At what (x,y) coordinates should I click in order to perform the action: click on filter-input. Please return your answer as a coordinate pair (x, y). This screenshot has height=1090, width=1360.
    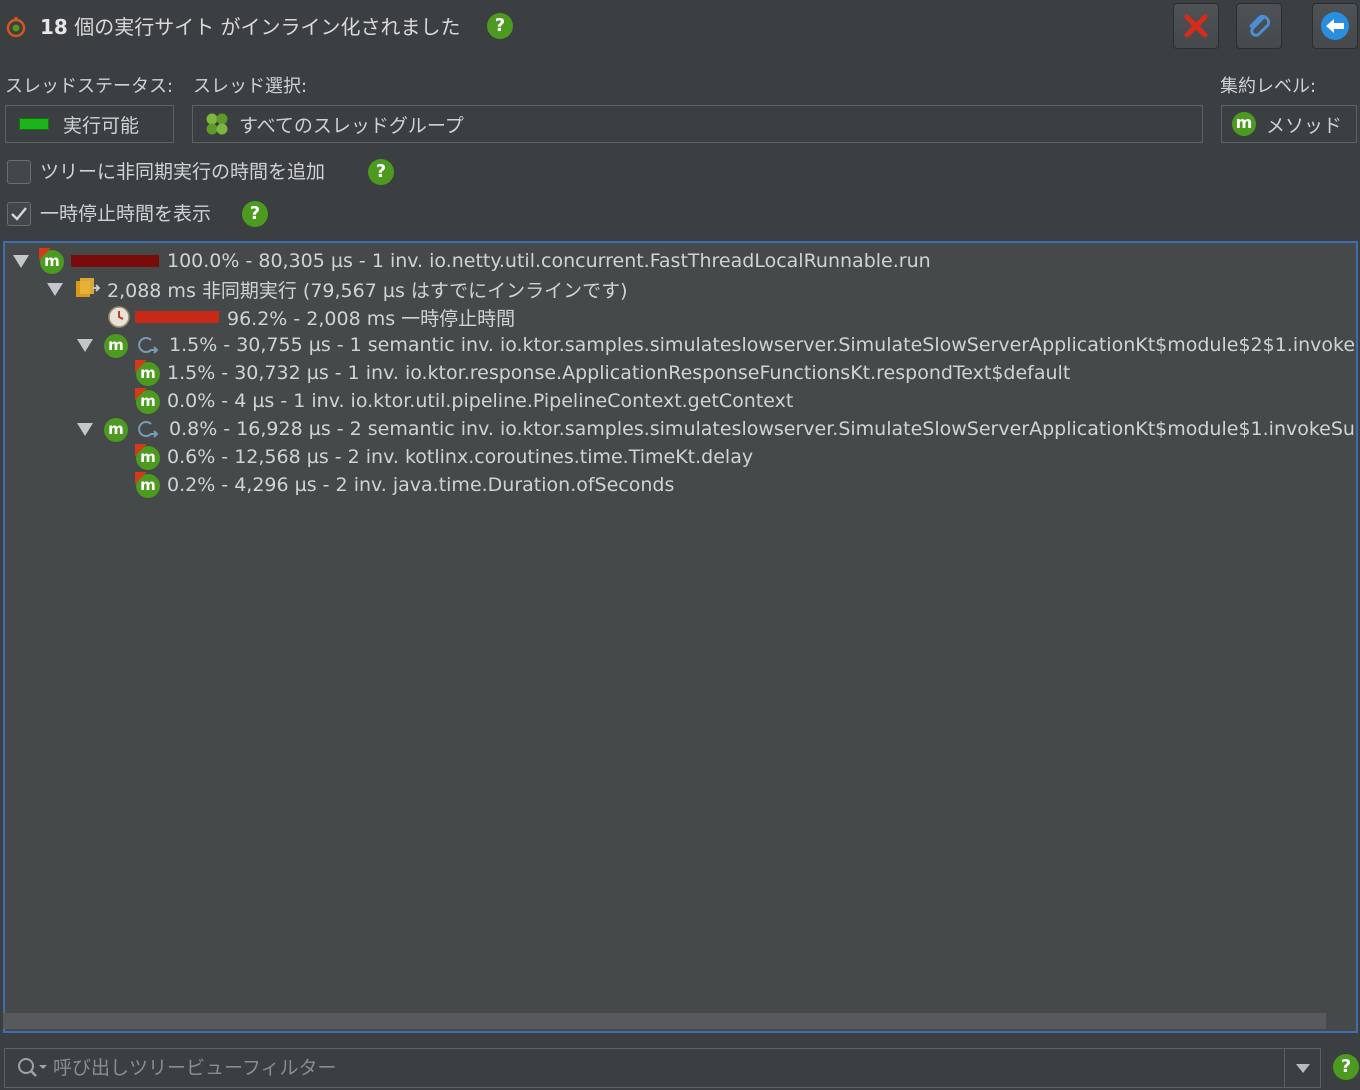
    Looking at the image, I should click on (668, 1068).